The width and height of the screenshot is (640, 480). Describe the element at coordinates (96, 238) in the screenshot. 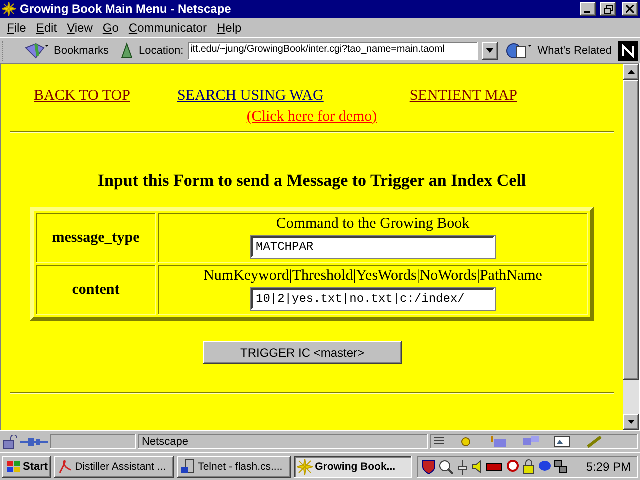

I see `field-label: message_type` at that location.